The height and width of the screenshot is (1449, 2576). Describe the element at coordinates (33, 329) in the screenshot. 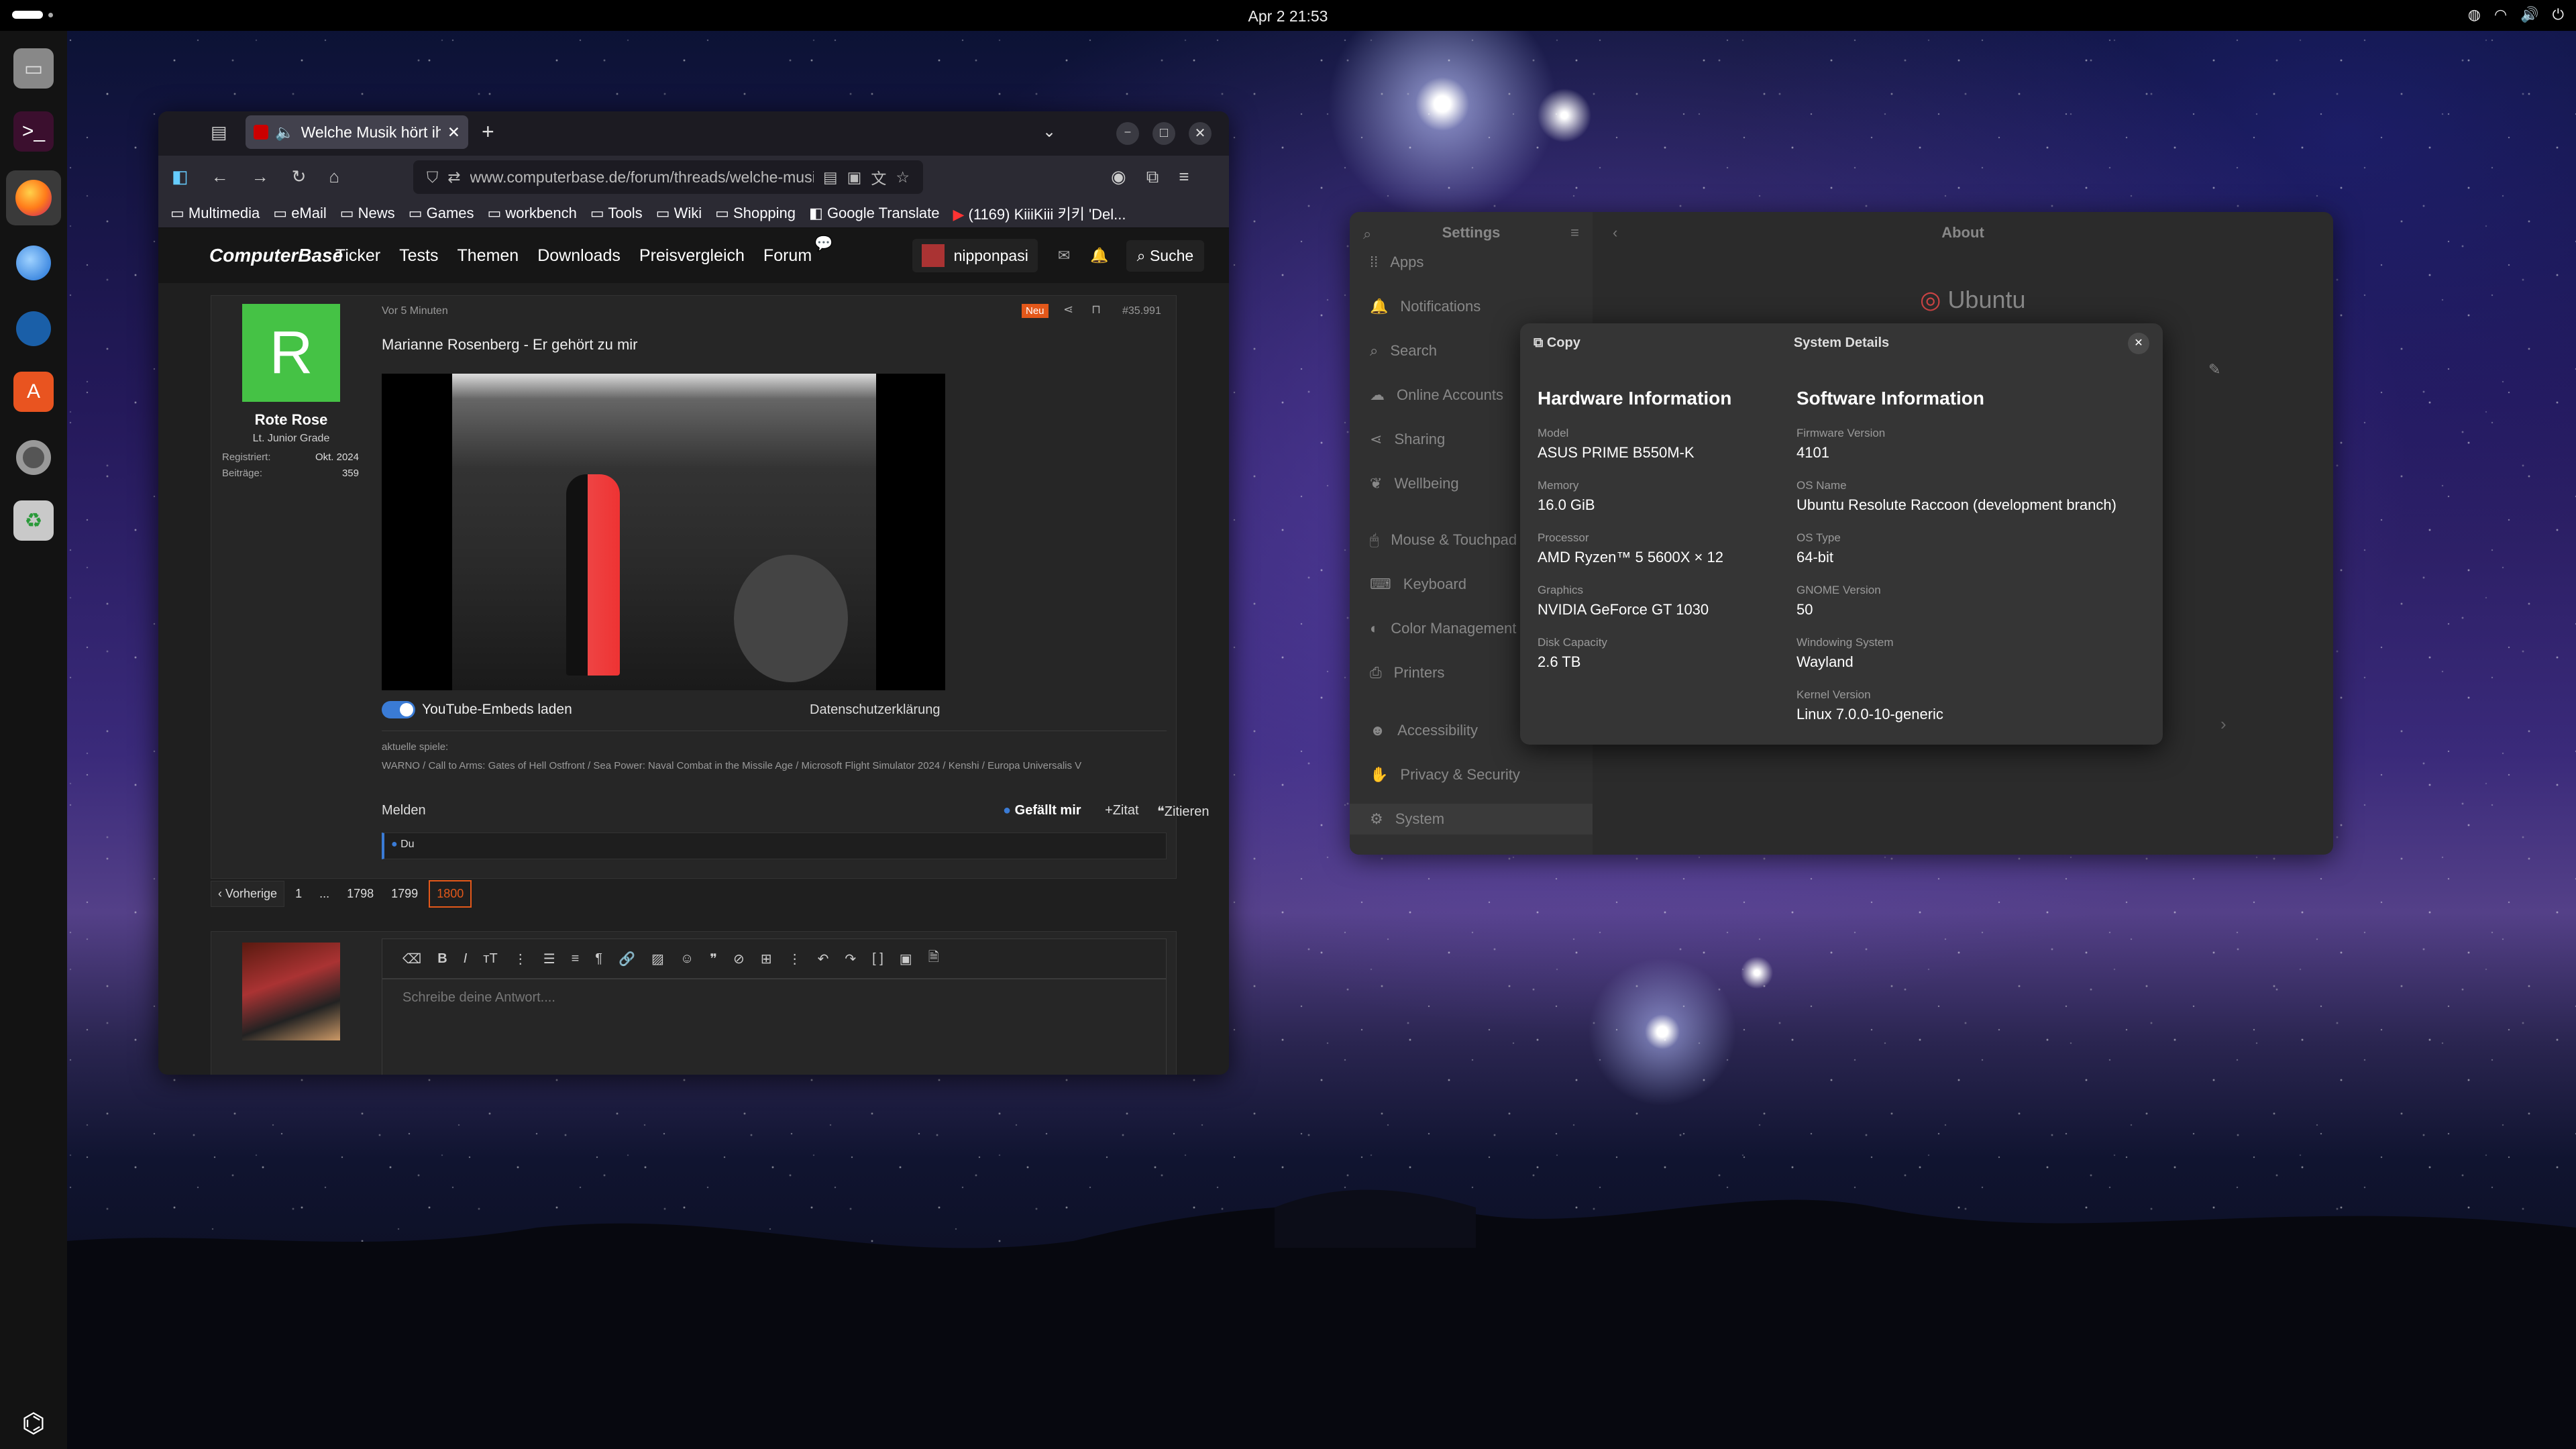

I see `steam-icon` at that location.